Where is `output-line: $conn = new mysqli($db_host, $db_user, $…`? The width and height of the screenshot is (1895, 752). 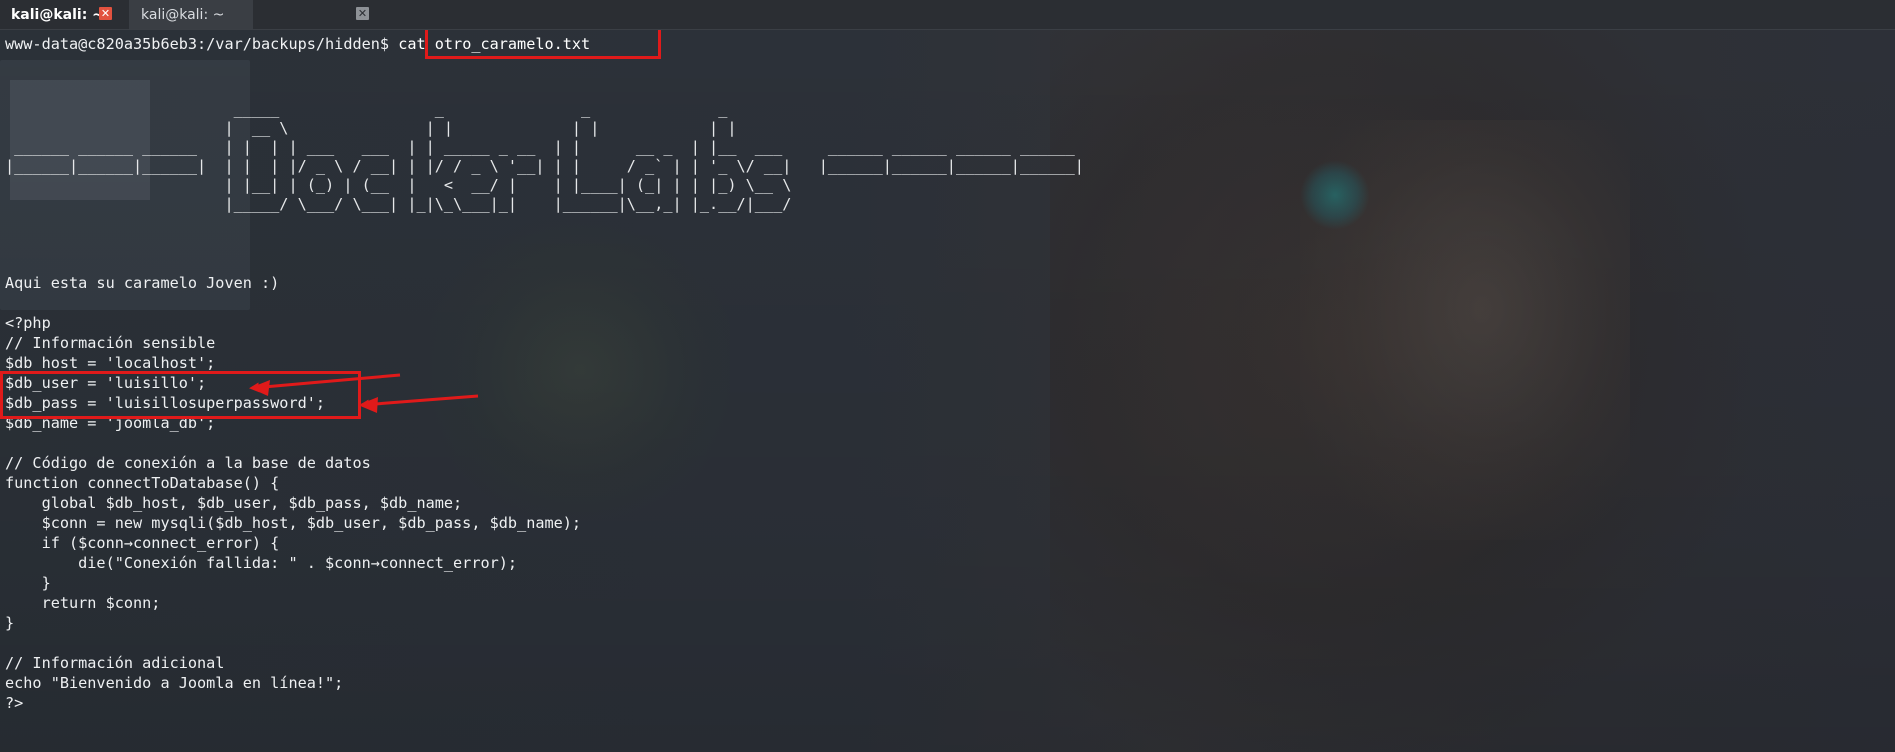
output-line: $conn = new mysqli($db_host, $db_user, $… is located at coordinates (293, 523).